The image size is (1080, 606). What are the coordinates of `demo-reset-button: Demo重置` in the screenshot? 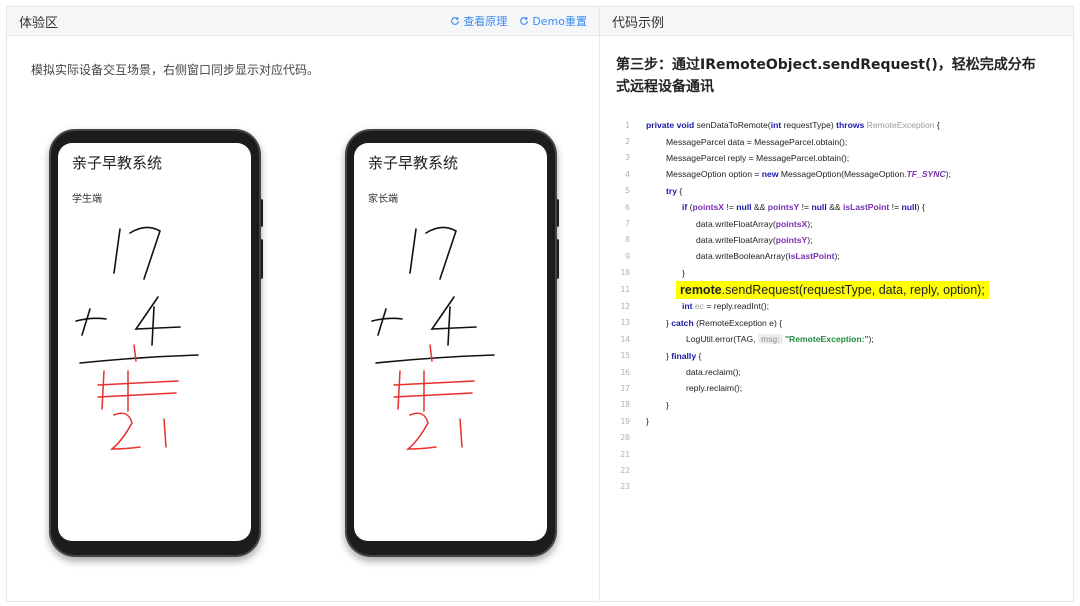 It's located at (553, 21).